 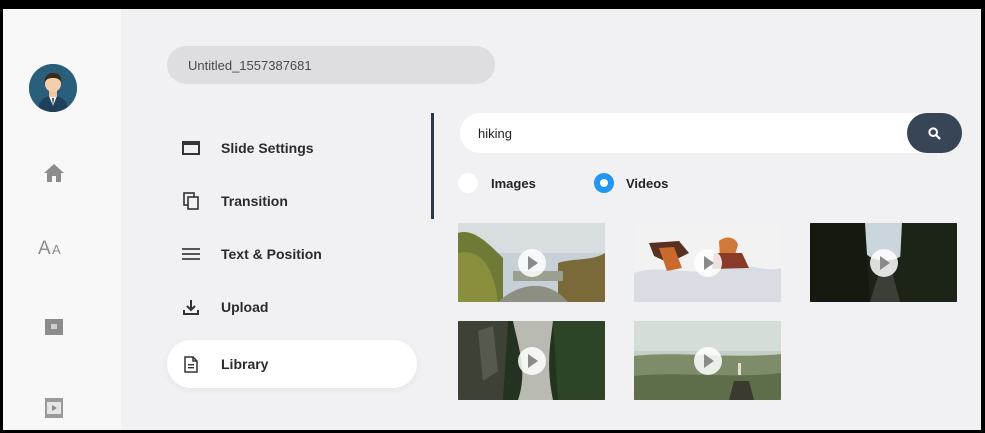 I want to click on lines-icon, so click(x=191, y=254).